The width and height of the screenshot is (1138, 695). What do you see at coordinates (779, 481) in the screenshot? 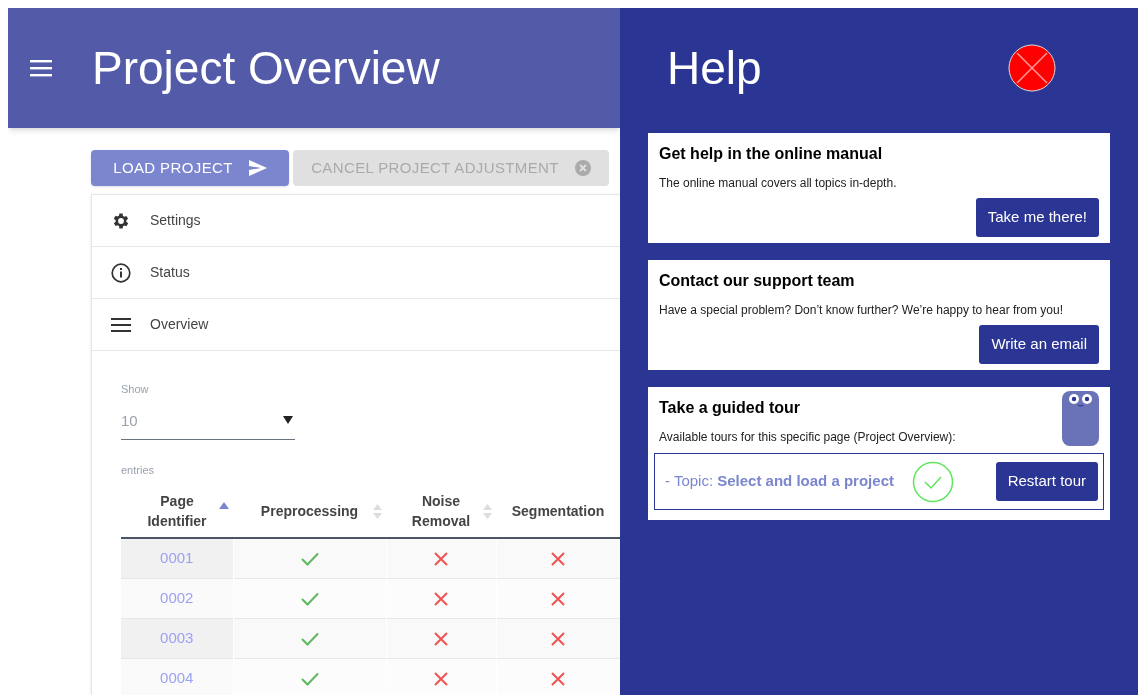
I see `tour-topic: - Topic: Select and load a project` at bounding box center [779, 481].